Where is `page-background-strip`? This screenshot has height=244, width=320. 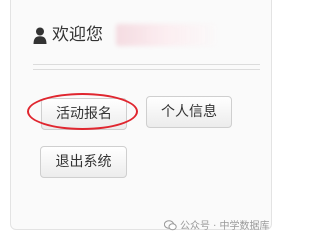
page-background-strip is located at coordinates (283, 122).